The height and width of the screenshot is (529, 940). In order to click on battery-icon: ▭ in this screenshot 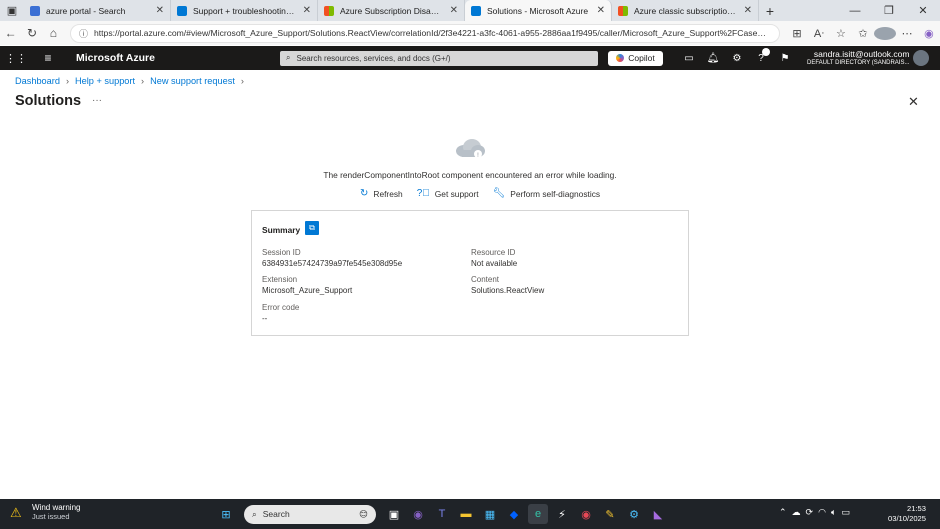, I will do `click(845, 512)`.